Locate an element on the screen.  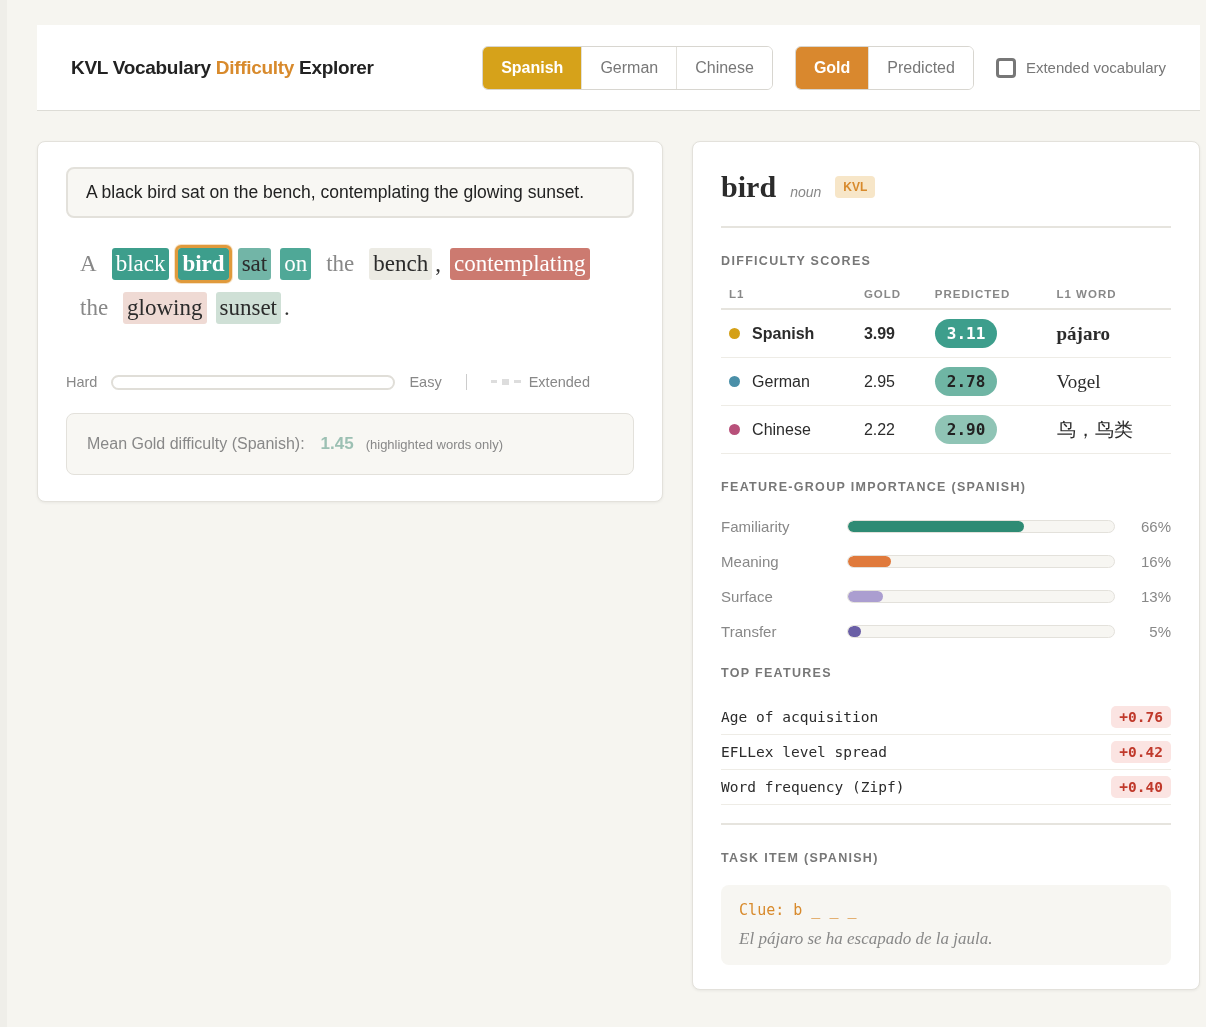
checkbox-icon is located at coordinates (1005, 67).